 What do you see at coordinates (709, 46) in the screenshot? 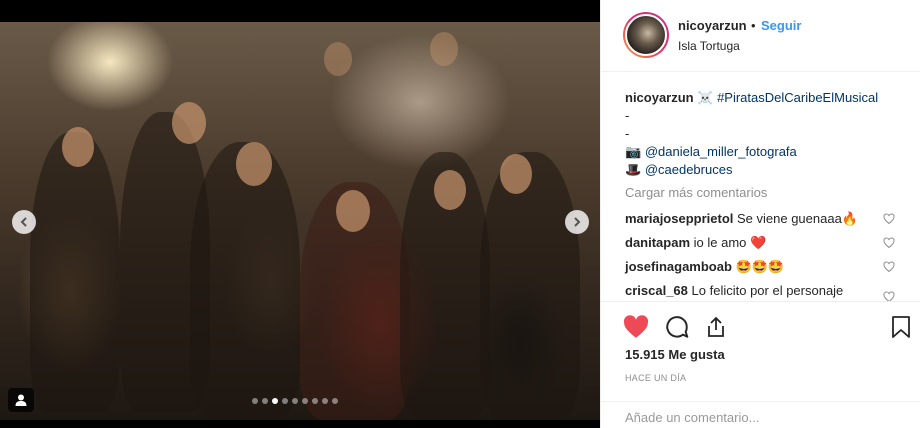
I see `location-link: Isla Tortuga` at bounding box center [709, 46].